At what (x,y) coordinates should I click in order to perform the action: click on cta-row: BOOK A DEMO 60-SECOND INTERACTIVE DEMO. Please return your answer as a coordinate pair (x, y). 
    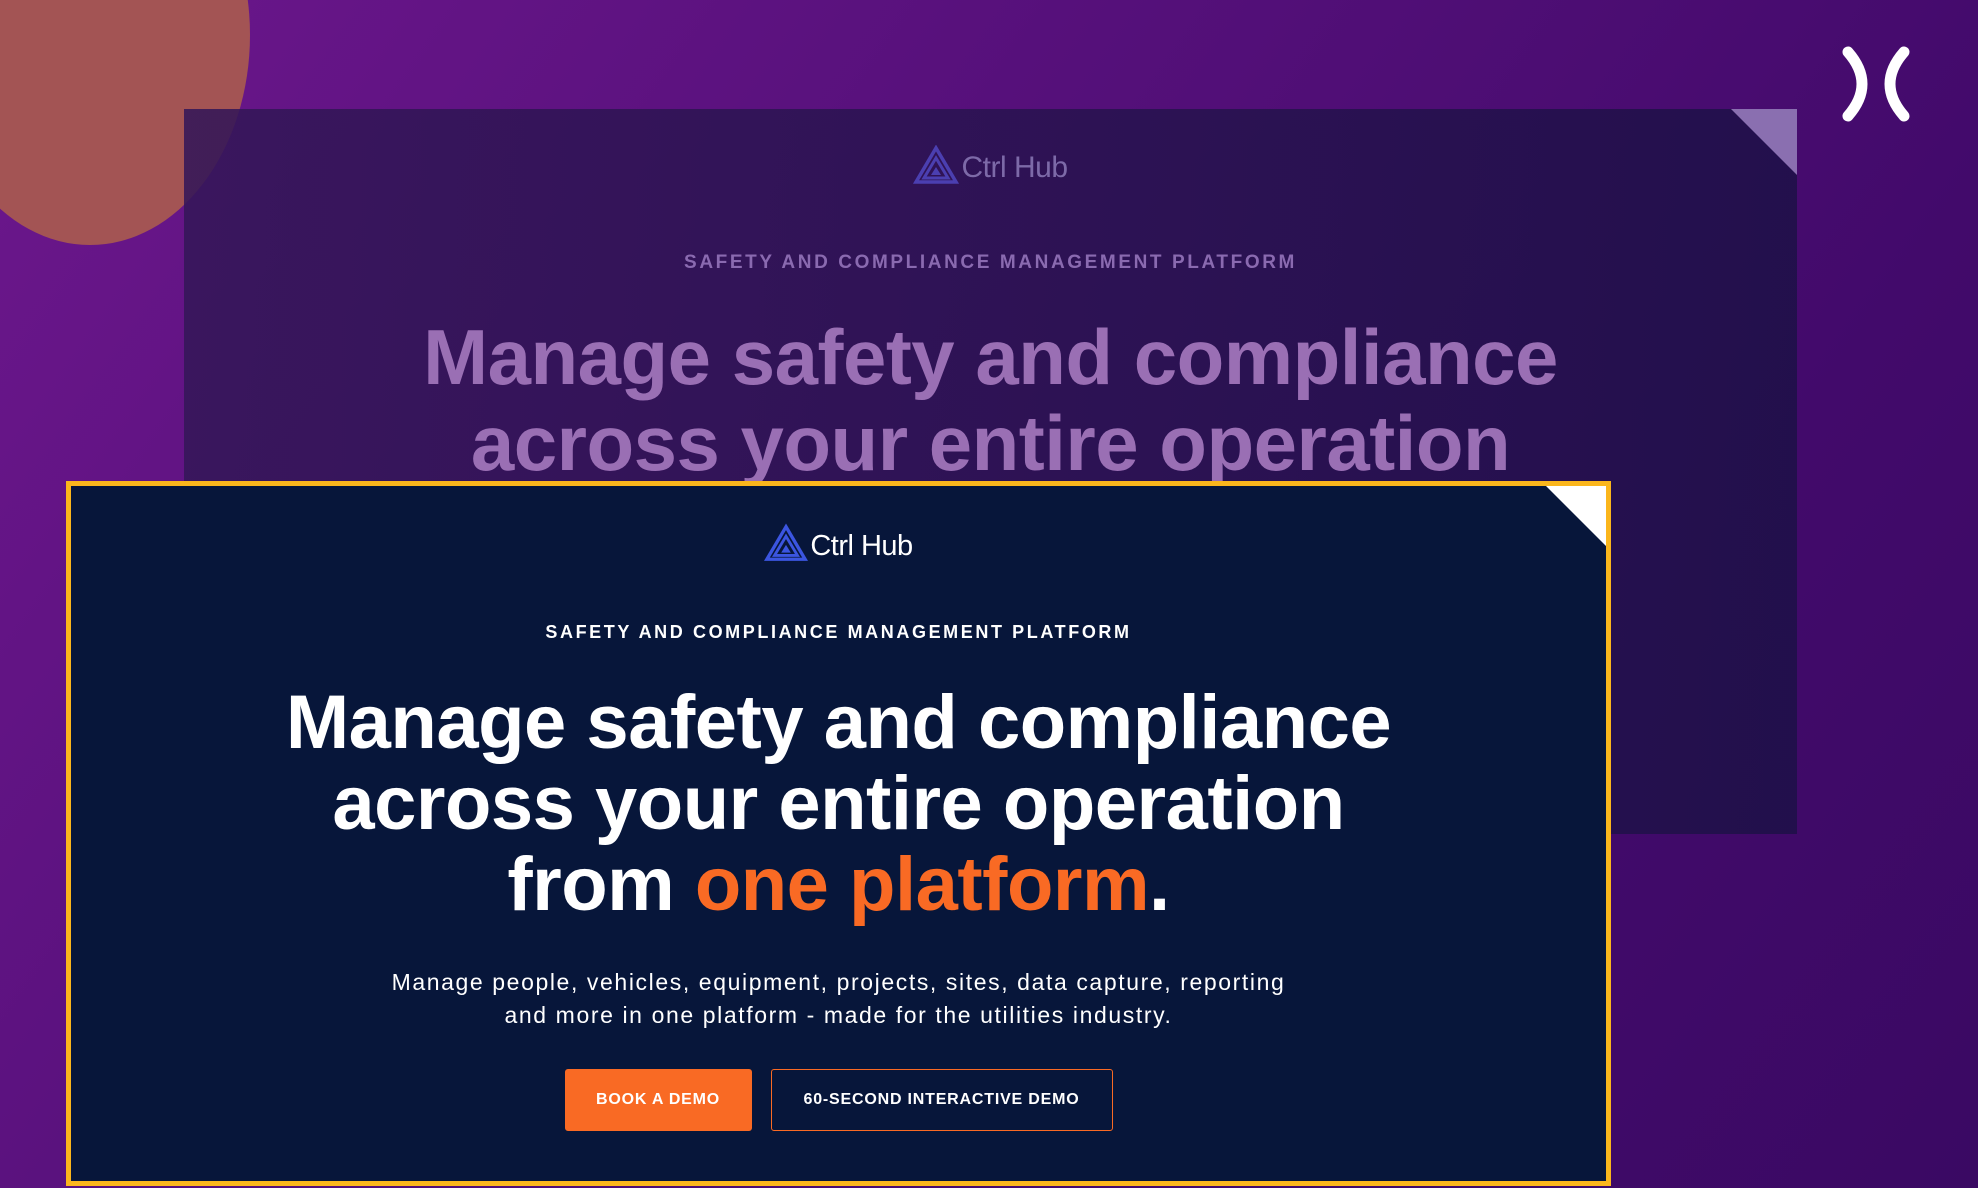
    Looking at the image, I should click on (838, 1100).